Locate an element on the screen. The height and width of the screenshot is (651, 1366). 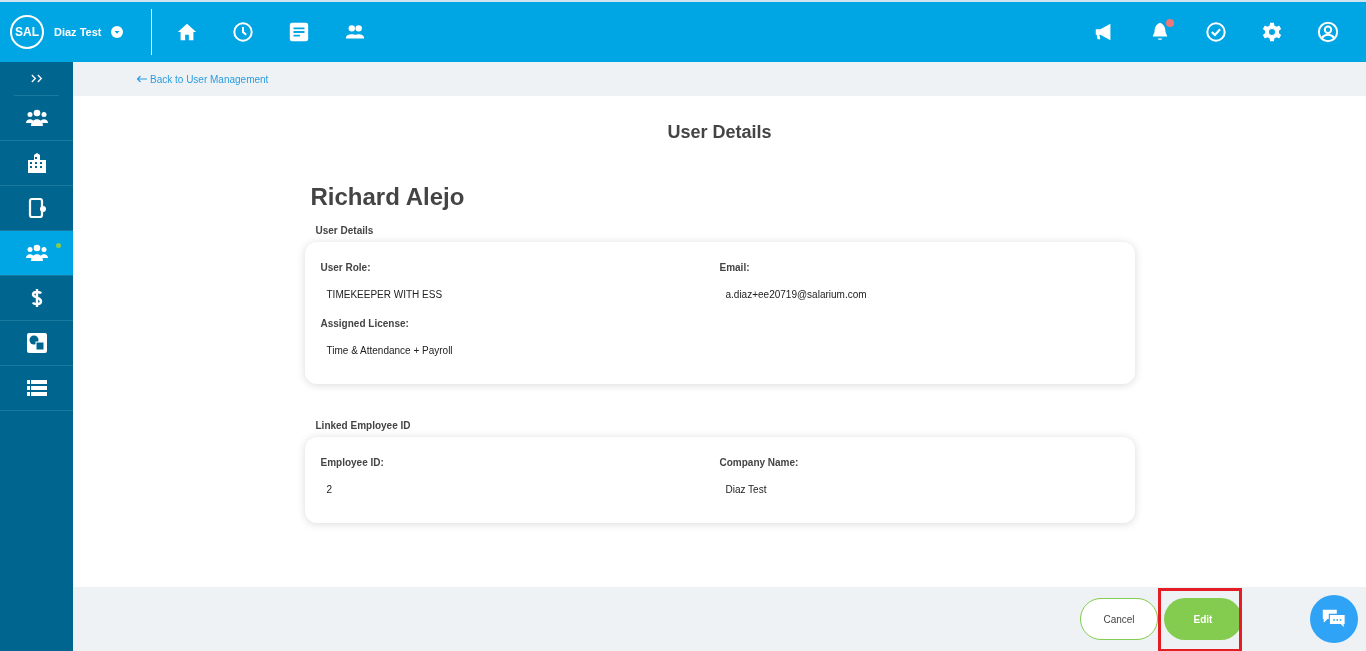
field-label: User Role: is located at coordinates (346, 267).